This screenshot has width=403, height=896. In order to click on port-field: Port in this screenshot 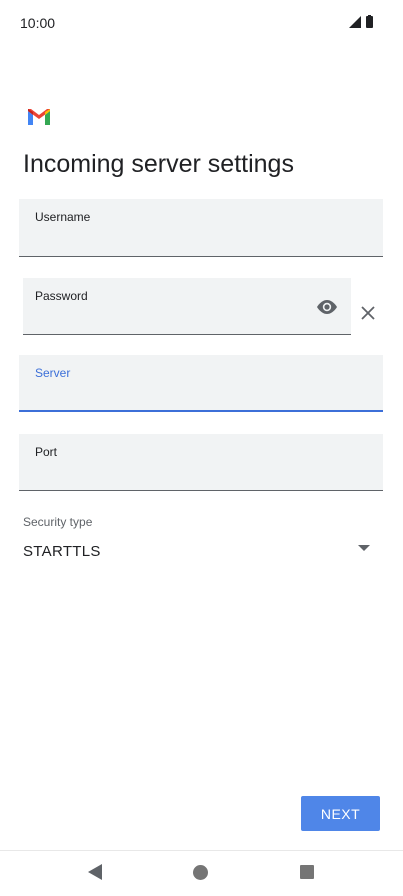, I will do `click(201, 462)`.